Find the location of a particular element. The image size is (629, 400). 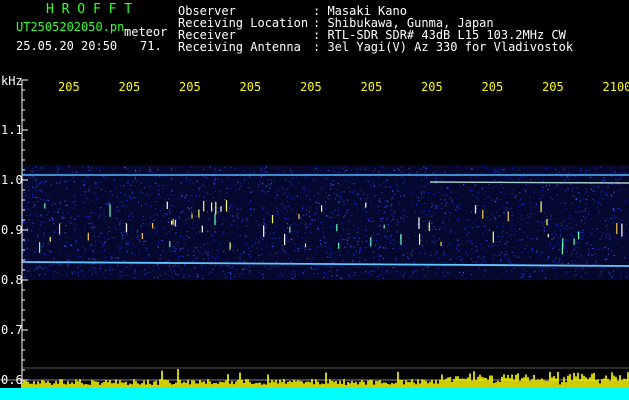

y-tick-label: 0.6 is located at coordinates (12, 380).